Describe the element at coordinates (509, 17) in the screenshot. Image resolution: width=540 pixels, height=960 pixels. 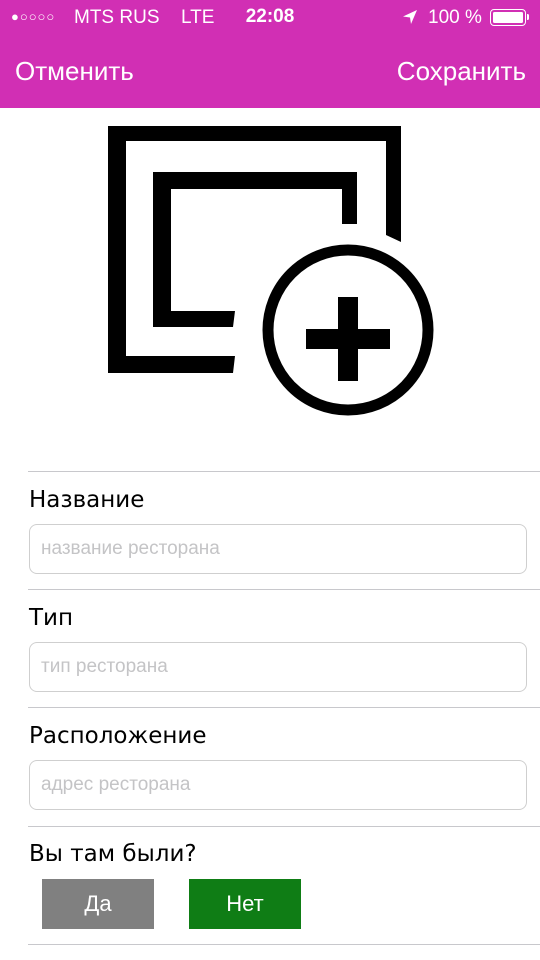
I see `battery-full-icon` at that location.